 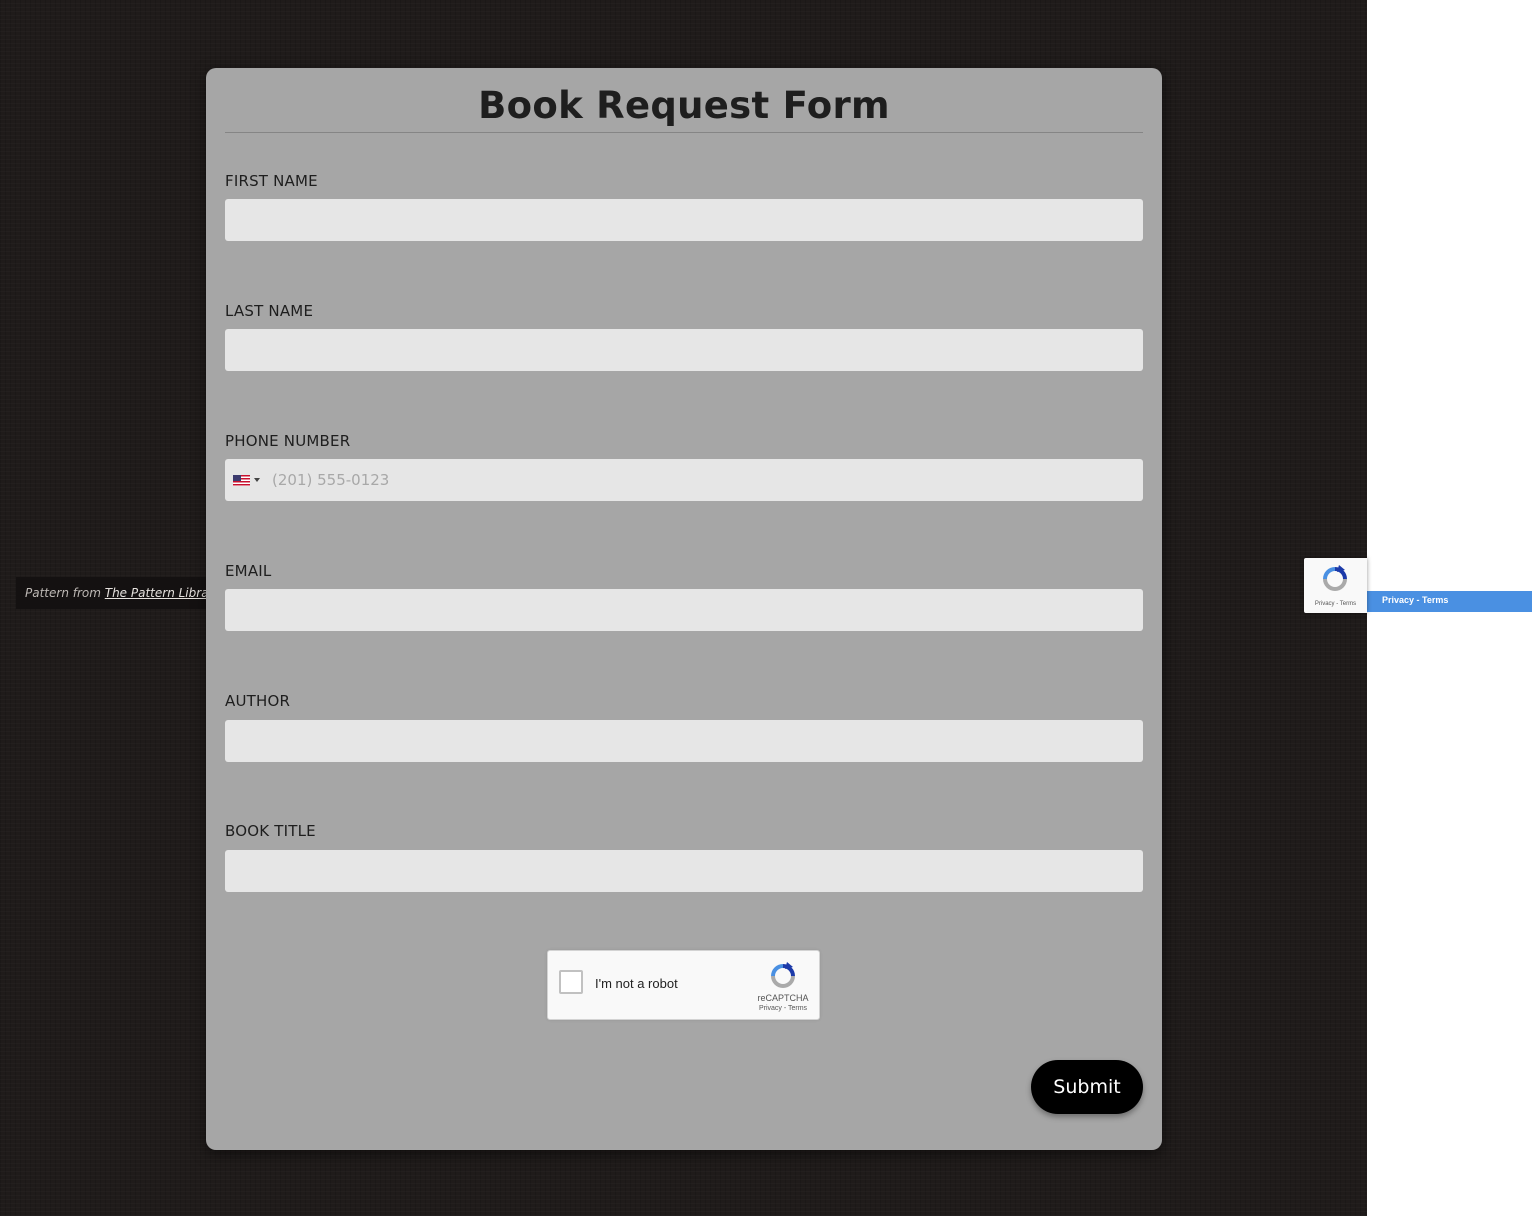 What do you see at coordinates (1087, 1087) in the screenshot?
I see `submit-button: Submit` at bounding box center [1087, 1087].